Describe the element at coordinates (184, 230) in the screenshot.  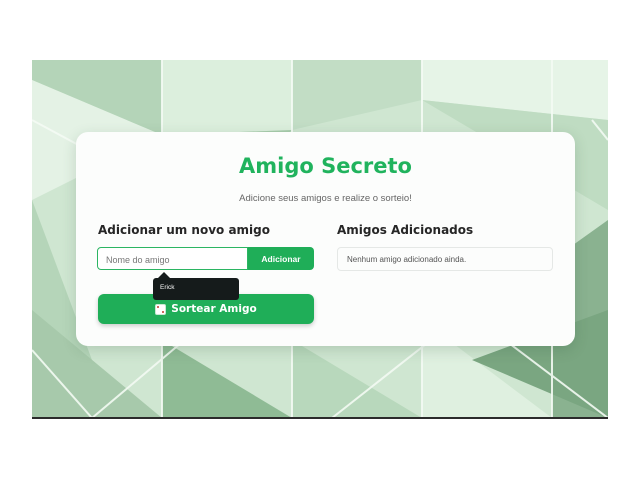
I see `add-friend-heading: Adicionar um novo amigo` at that location.